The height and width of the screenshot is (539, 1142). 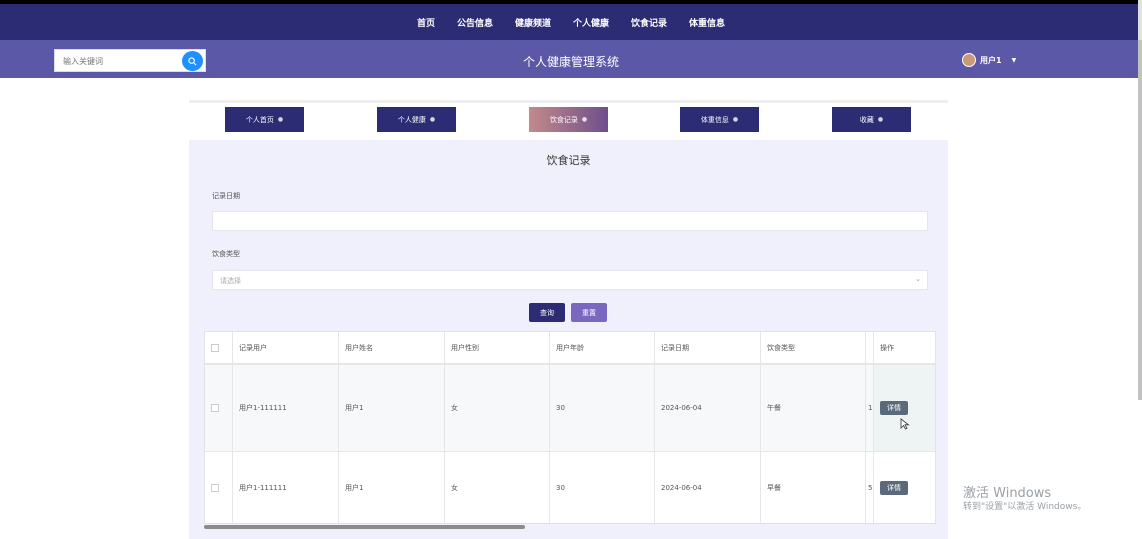 What do you see at coordinates (259, 119) in the screenshot?
I see `tab-label: 个人首页` at bounding box center [259, 119].